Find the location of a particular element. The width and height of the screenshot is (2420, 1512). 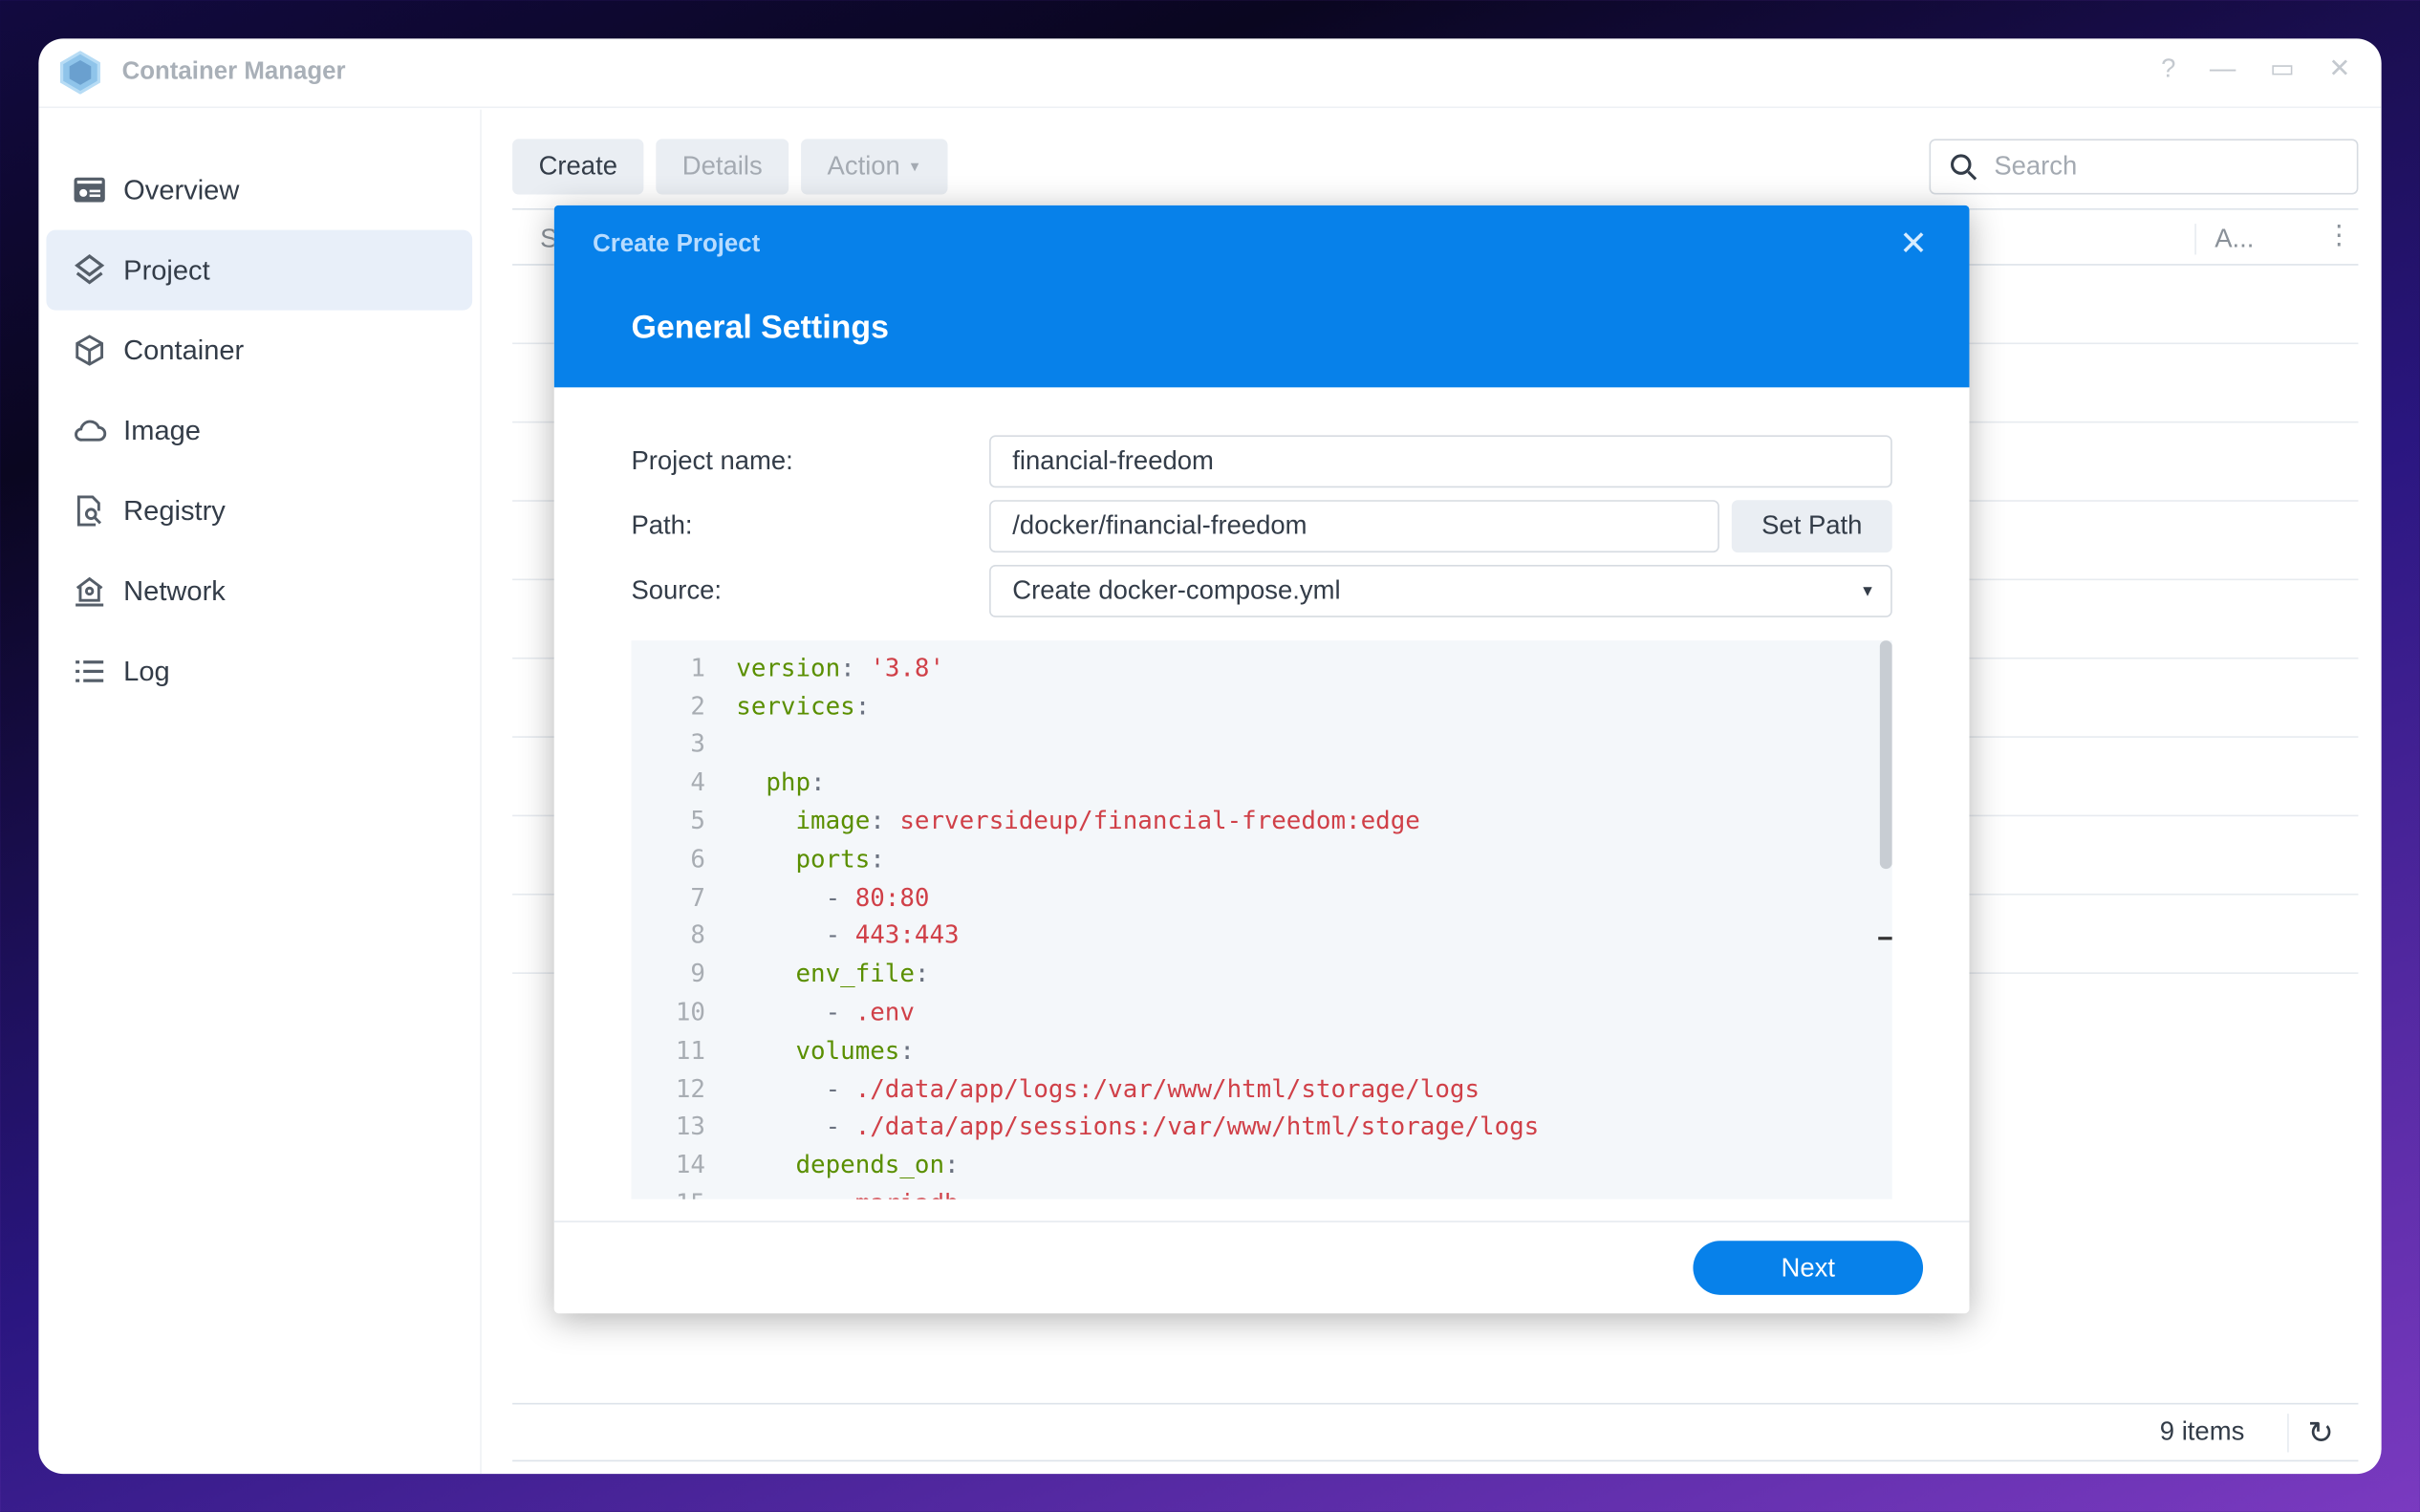

container-manager-logo-icon is located at coordinates (79, 73).